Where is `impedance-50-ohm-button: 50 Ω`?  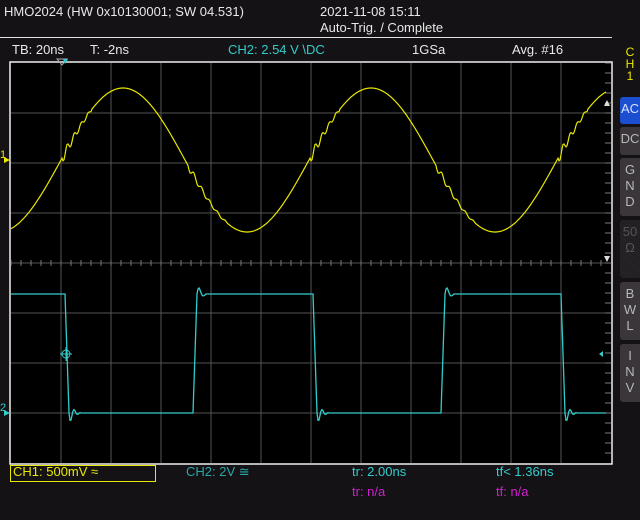 impedance-50-ohm-button: 50 Ω is located at coordinates (630, 249).